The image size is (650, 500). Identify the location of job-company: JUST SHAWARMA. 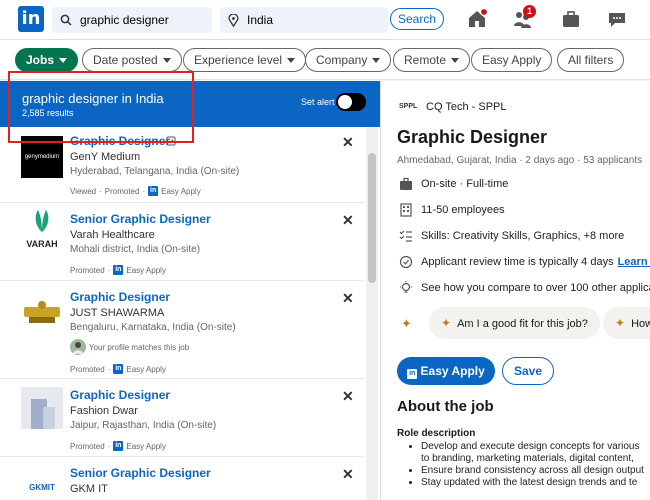
(117, 313).